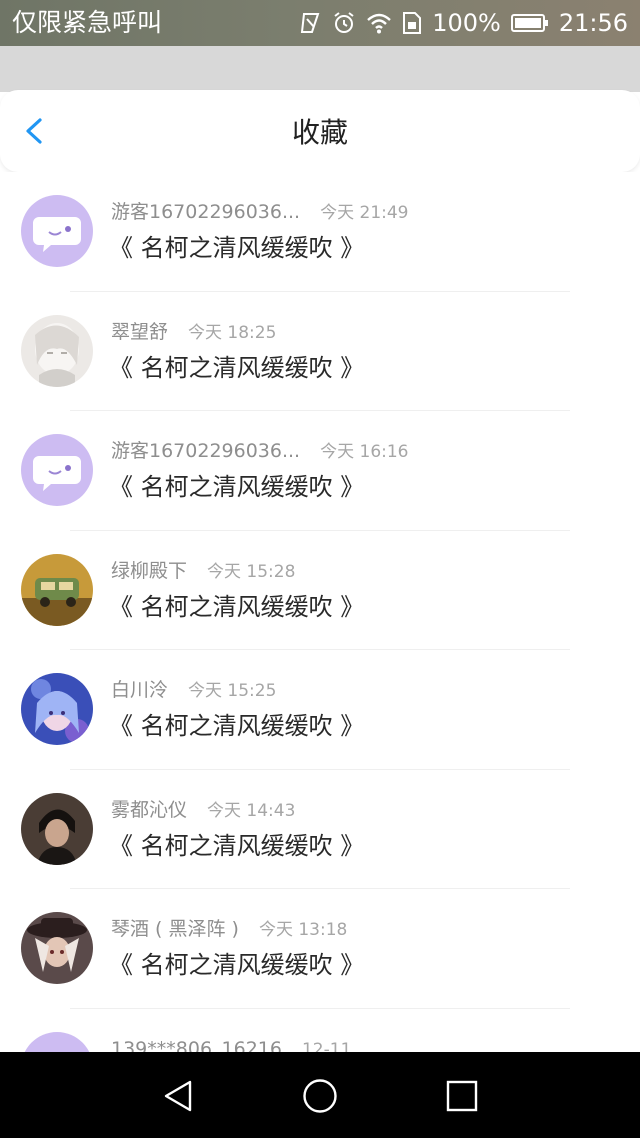 The height and width of the screenshot is (1138, 640). I want to click on user-name: 139***806_16216, so click(196, 1045).